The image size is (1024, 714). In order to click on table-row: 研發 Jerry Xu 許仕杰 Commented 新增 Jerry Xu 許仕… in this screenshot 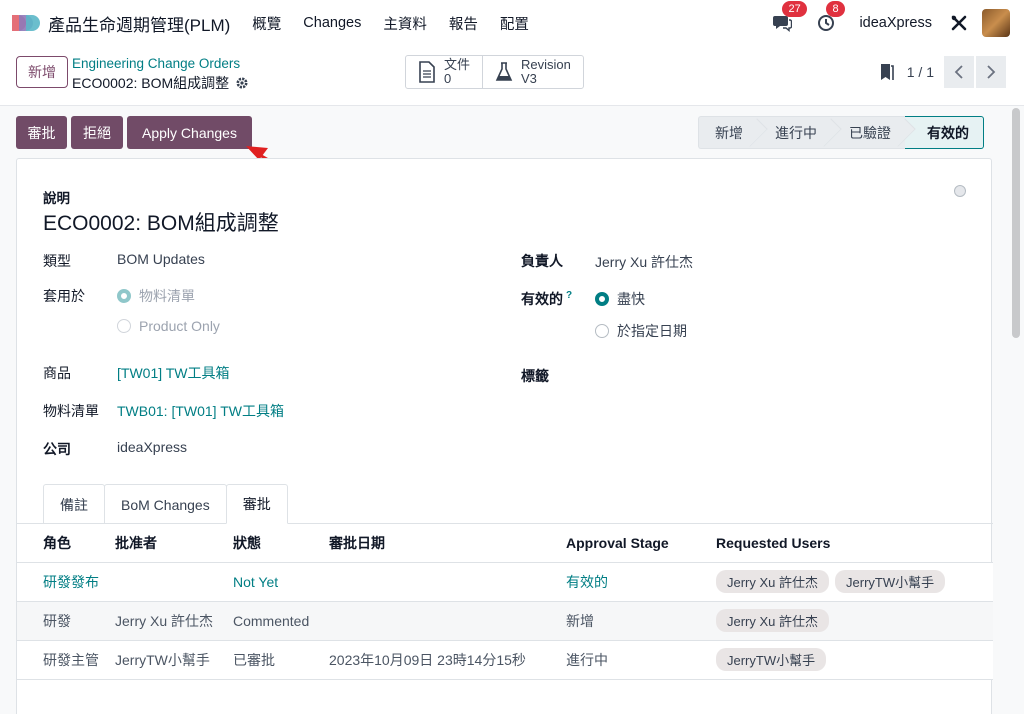, I will do `click(505, 621)`.